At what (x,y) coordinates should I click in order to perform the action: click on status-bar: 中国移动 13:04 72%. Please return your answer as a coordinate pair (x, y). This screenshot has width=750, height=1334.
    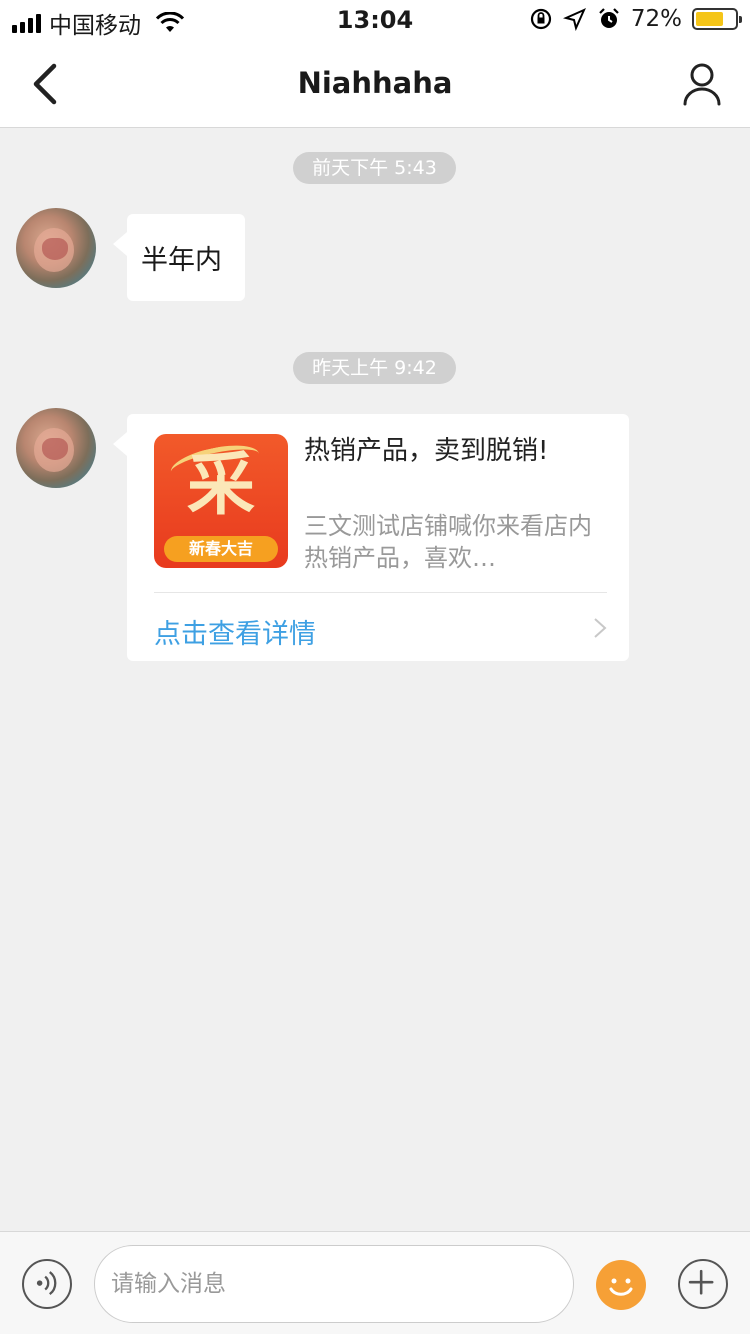
    Looking at the image, I should click on (375, 20).